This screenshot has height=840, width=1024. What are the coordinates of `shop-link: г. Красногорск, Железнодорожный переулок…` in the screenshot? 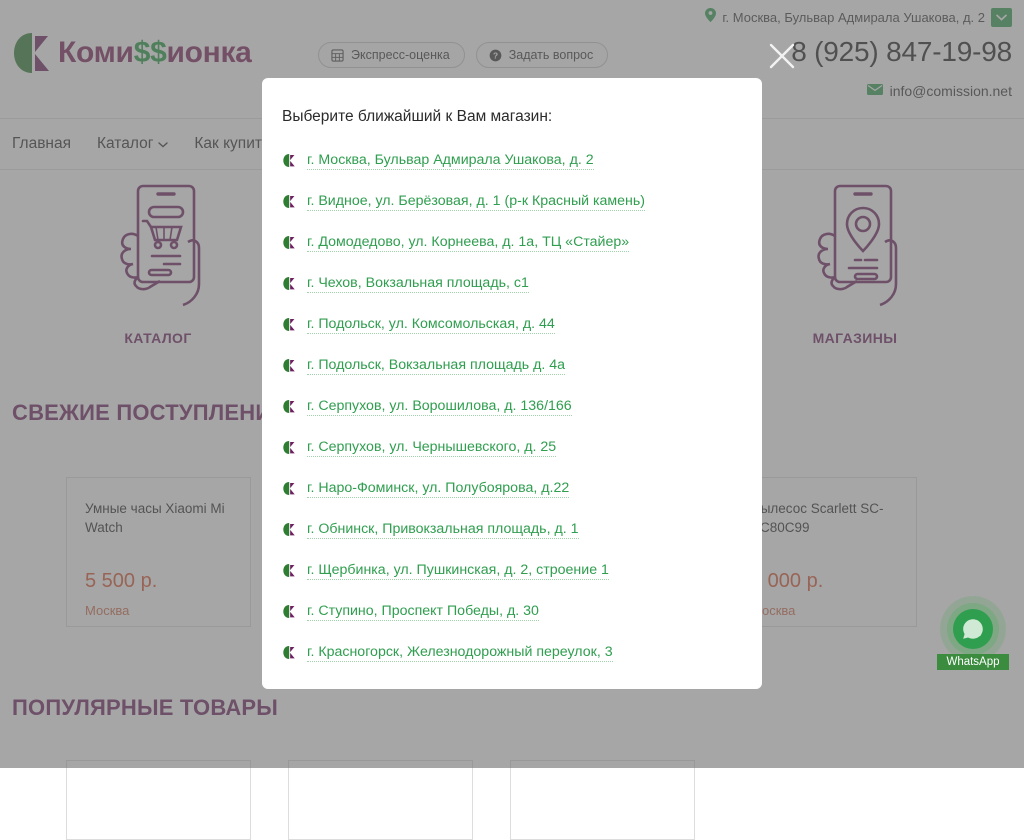 It's located at (460, 653).